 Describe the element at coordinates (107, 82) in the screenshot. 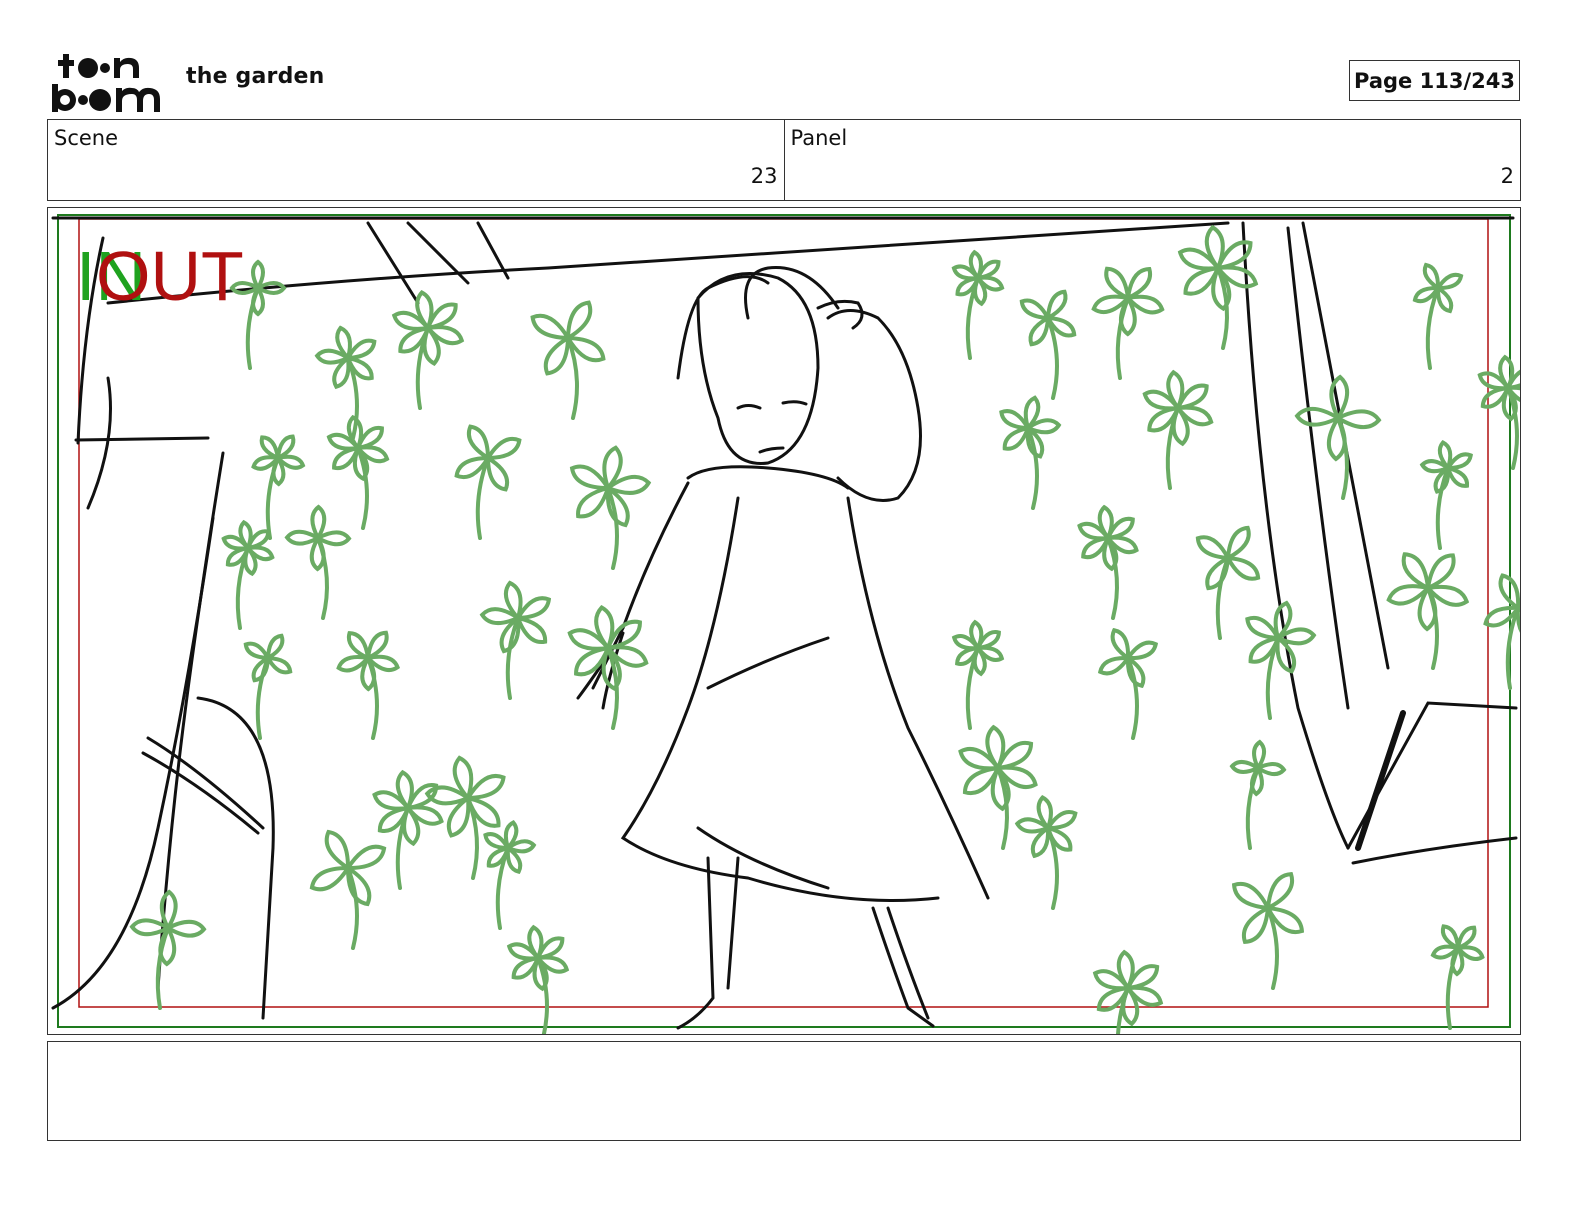

I see `toon-boom-logo` at that location.